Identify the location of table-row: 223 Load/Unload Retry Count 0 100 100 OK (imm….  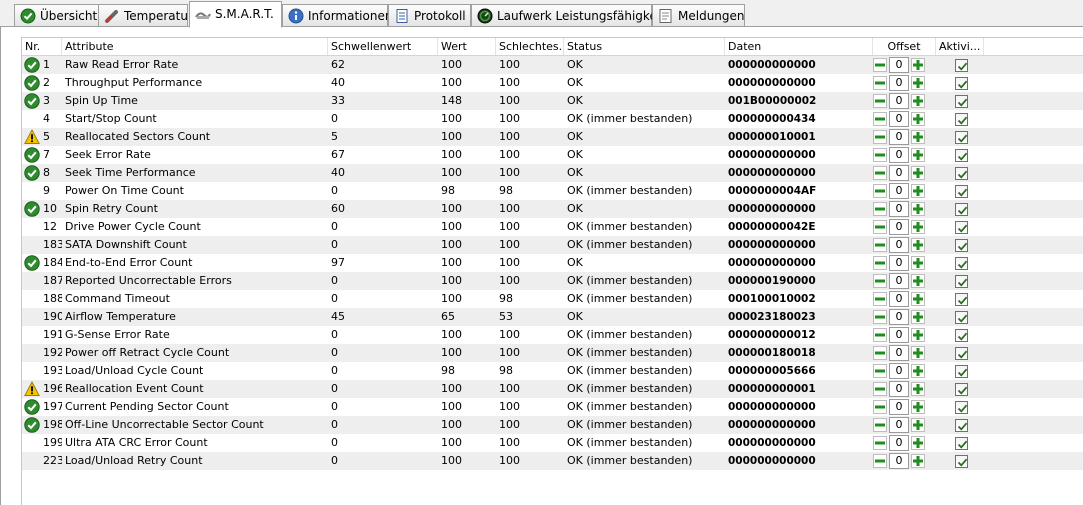
(552, 461).